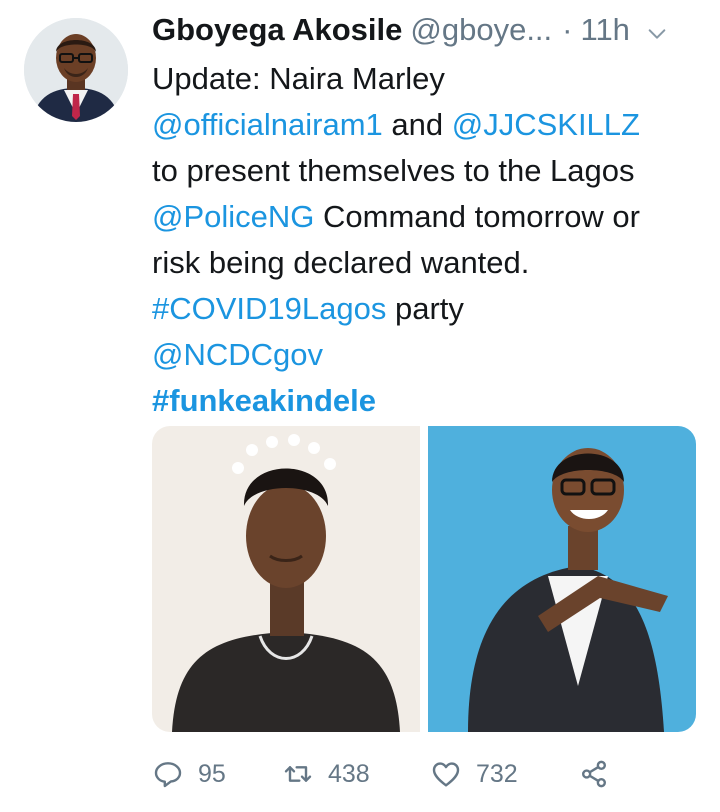  I want to click on like-button: 732, so click(504, 774).